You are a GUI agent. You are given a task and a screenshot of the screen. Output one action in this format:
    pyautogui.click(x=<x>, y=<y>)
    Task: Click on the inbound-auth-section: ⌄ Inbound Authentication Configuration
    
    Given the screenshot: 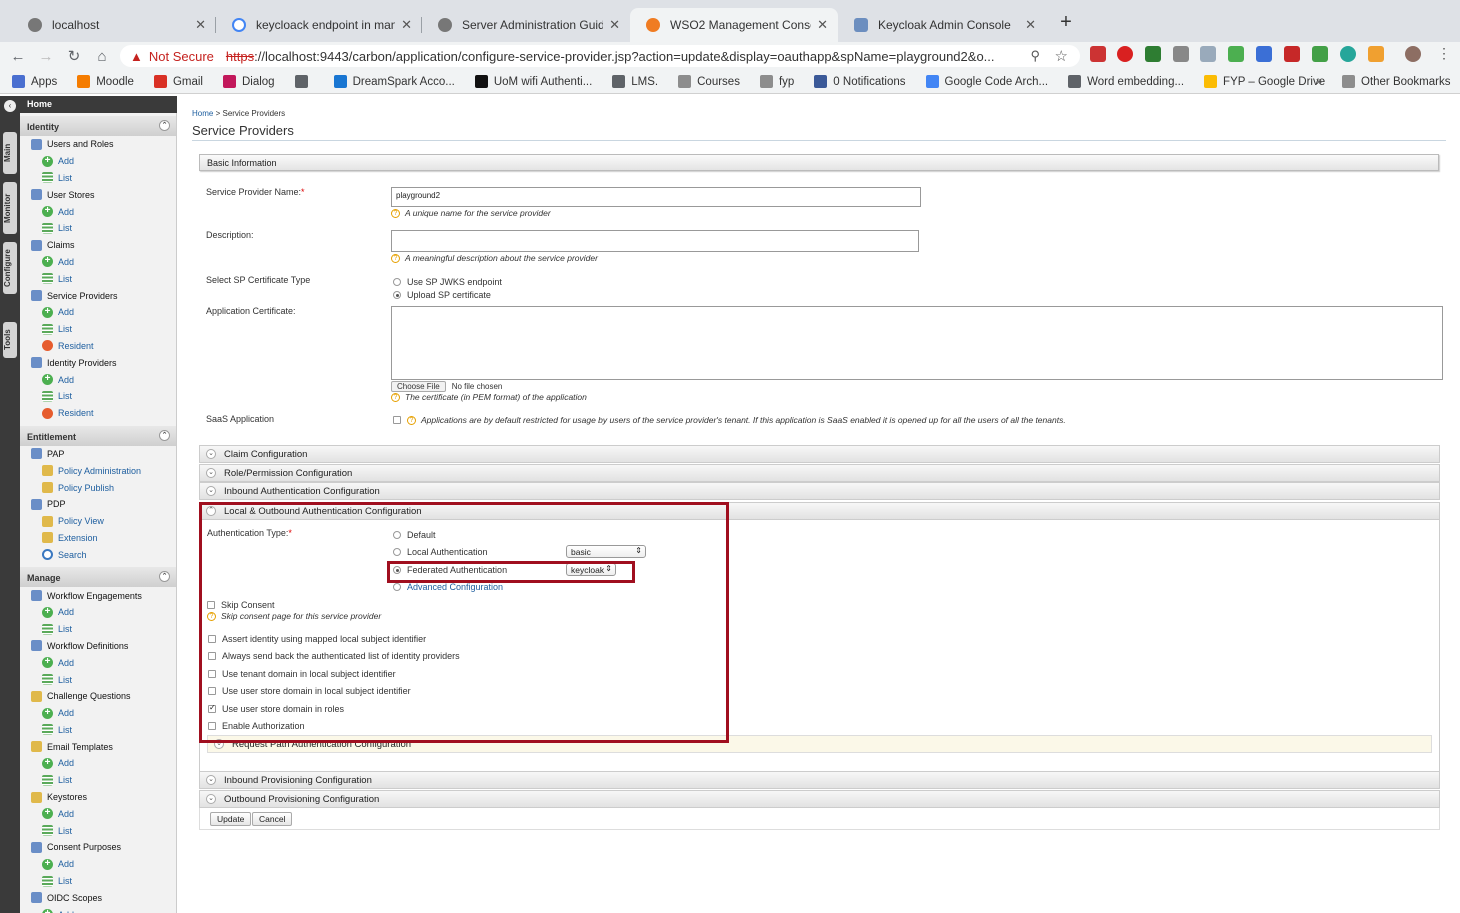 What is the action you would take?
    pyautogui.click(x=819, y=491)
    